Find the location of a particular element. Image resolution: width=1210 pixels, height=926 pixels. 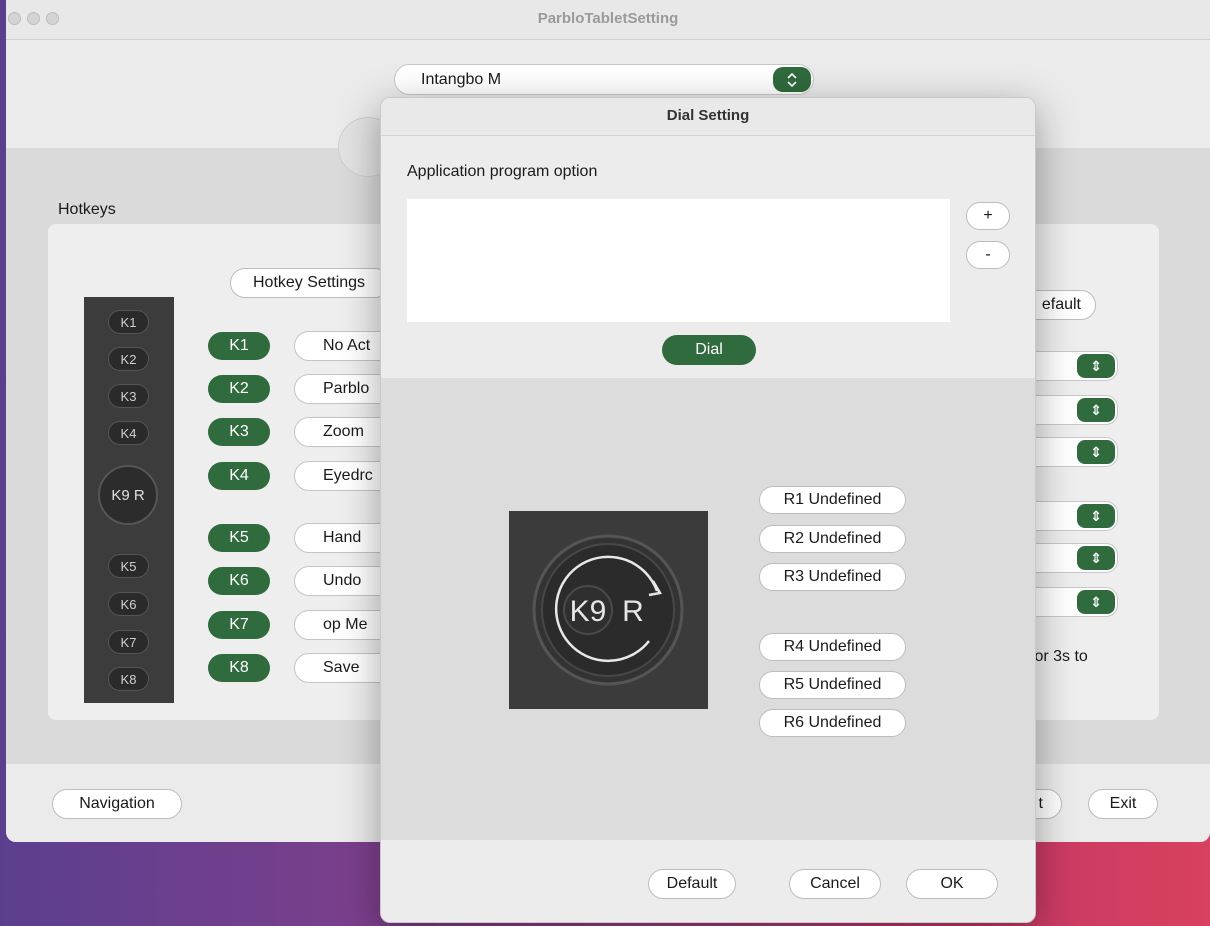

hotkey-badge-k4: K4 is located at coordinates (239, 476).